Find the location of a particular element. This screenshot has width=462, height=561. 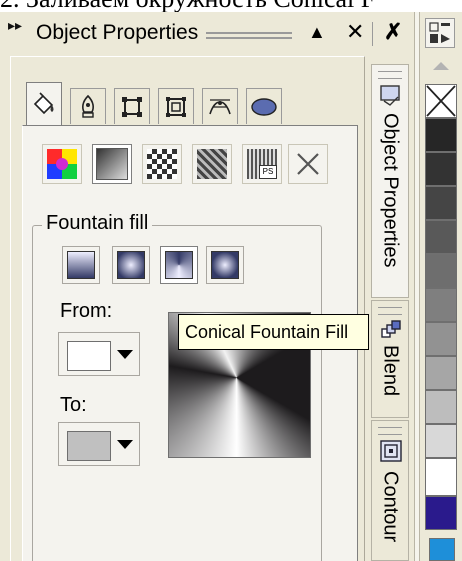

side-tab-label: Object Properties is located at coordinates (390, 190).